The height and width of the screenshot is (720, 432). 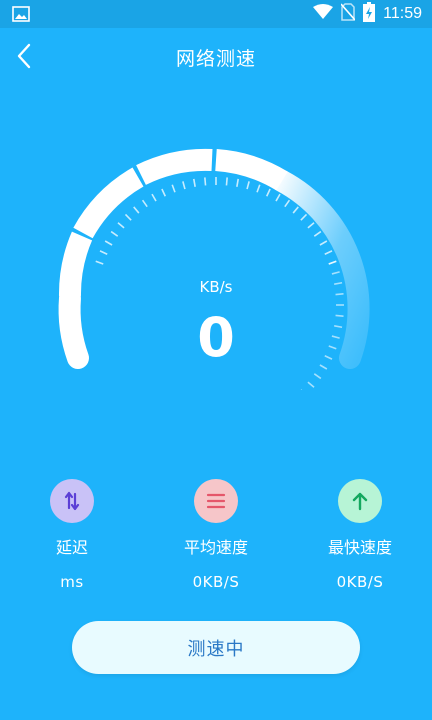 I want to click on gallery-icon, so click(x=21, y=14).